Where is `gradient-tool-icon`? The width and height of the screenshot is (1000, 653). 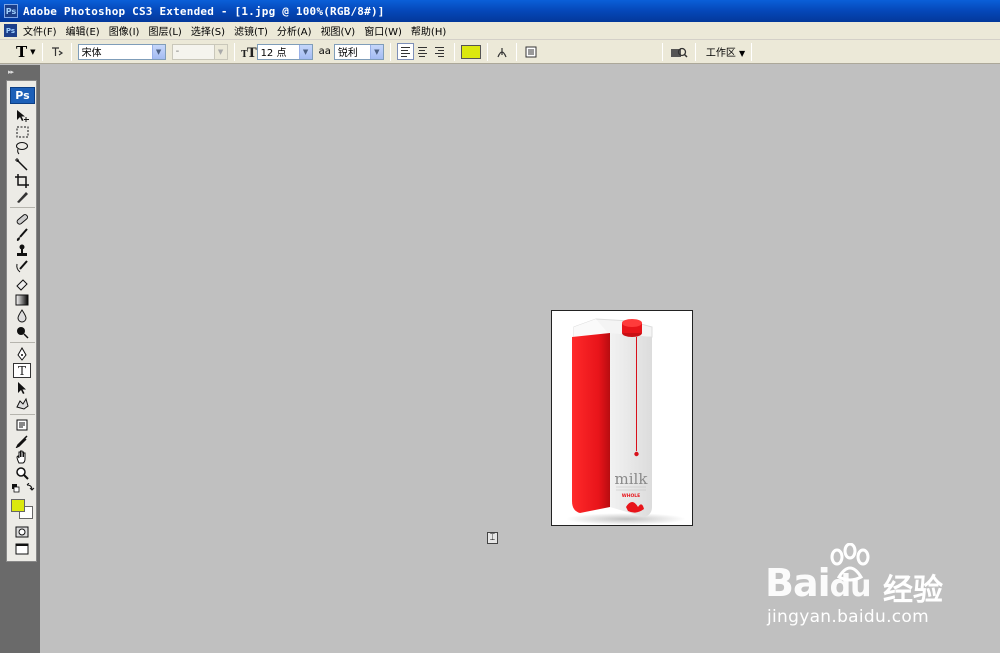 gradient-tool-icon is located at coordinates (22, 299).